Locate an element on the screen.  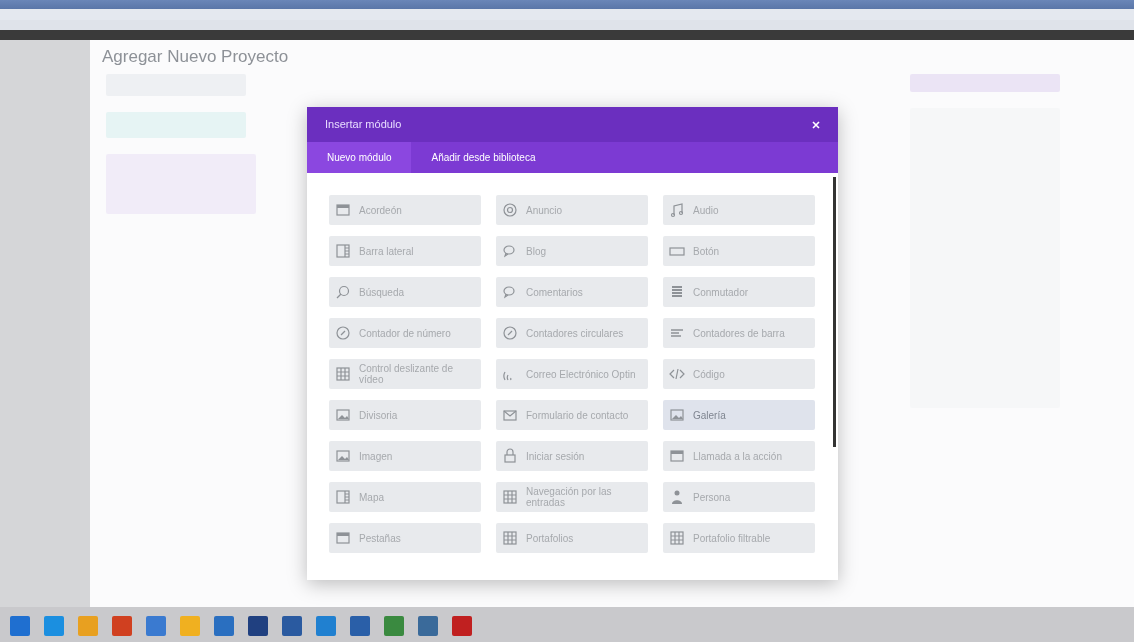
module-tile: Navegación por las entradas is located at coordinates (572, 497).